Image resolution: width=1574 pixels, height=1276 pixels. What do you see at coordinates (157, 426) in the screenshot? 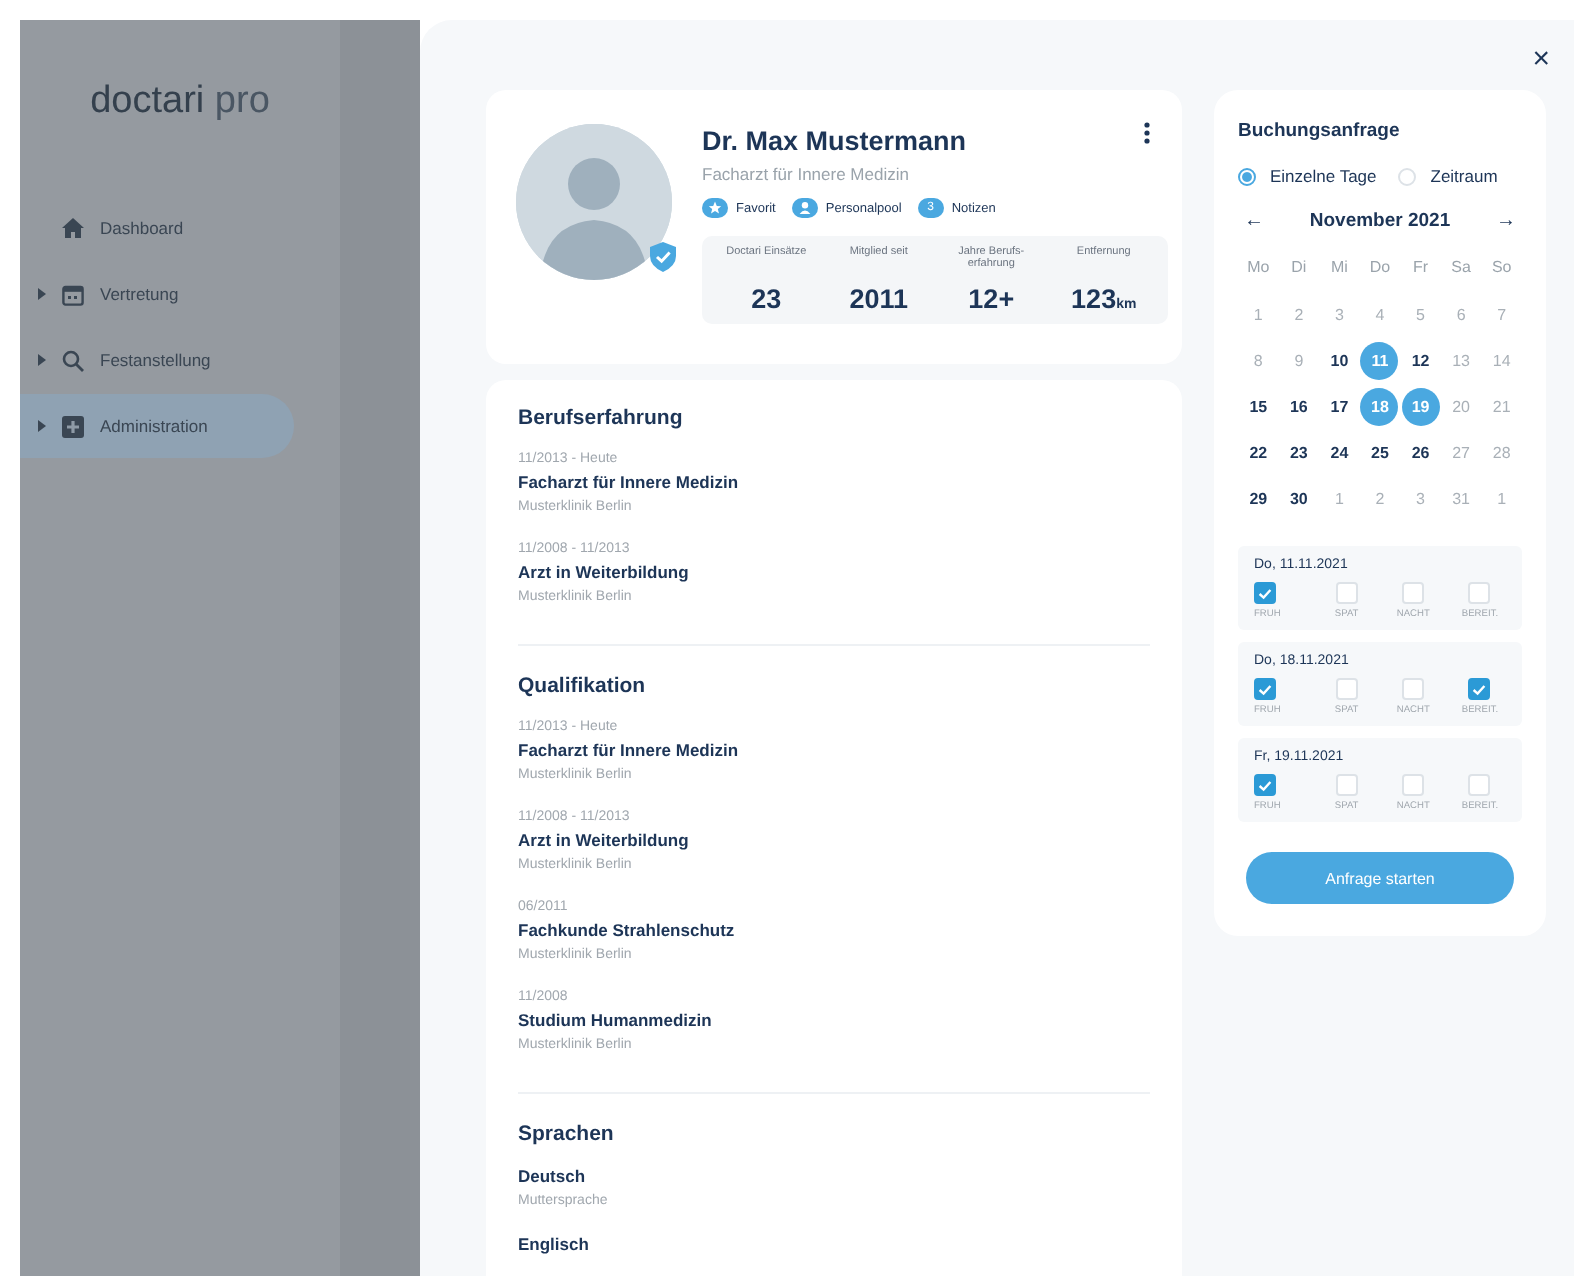
I see `sidebar-item: Administration` at bounding box center [157, 426].